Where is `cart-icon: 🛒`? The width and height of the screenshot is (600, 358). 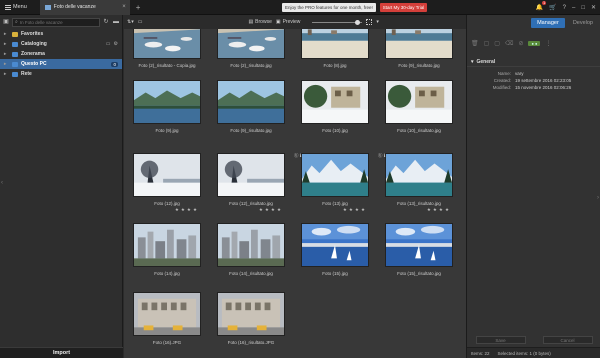 cart-icon: 🛒 is located at coordinates (552, 7).